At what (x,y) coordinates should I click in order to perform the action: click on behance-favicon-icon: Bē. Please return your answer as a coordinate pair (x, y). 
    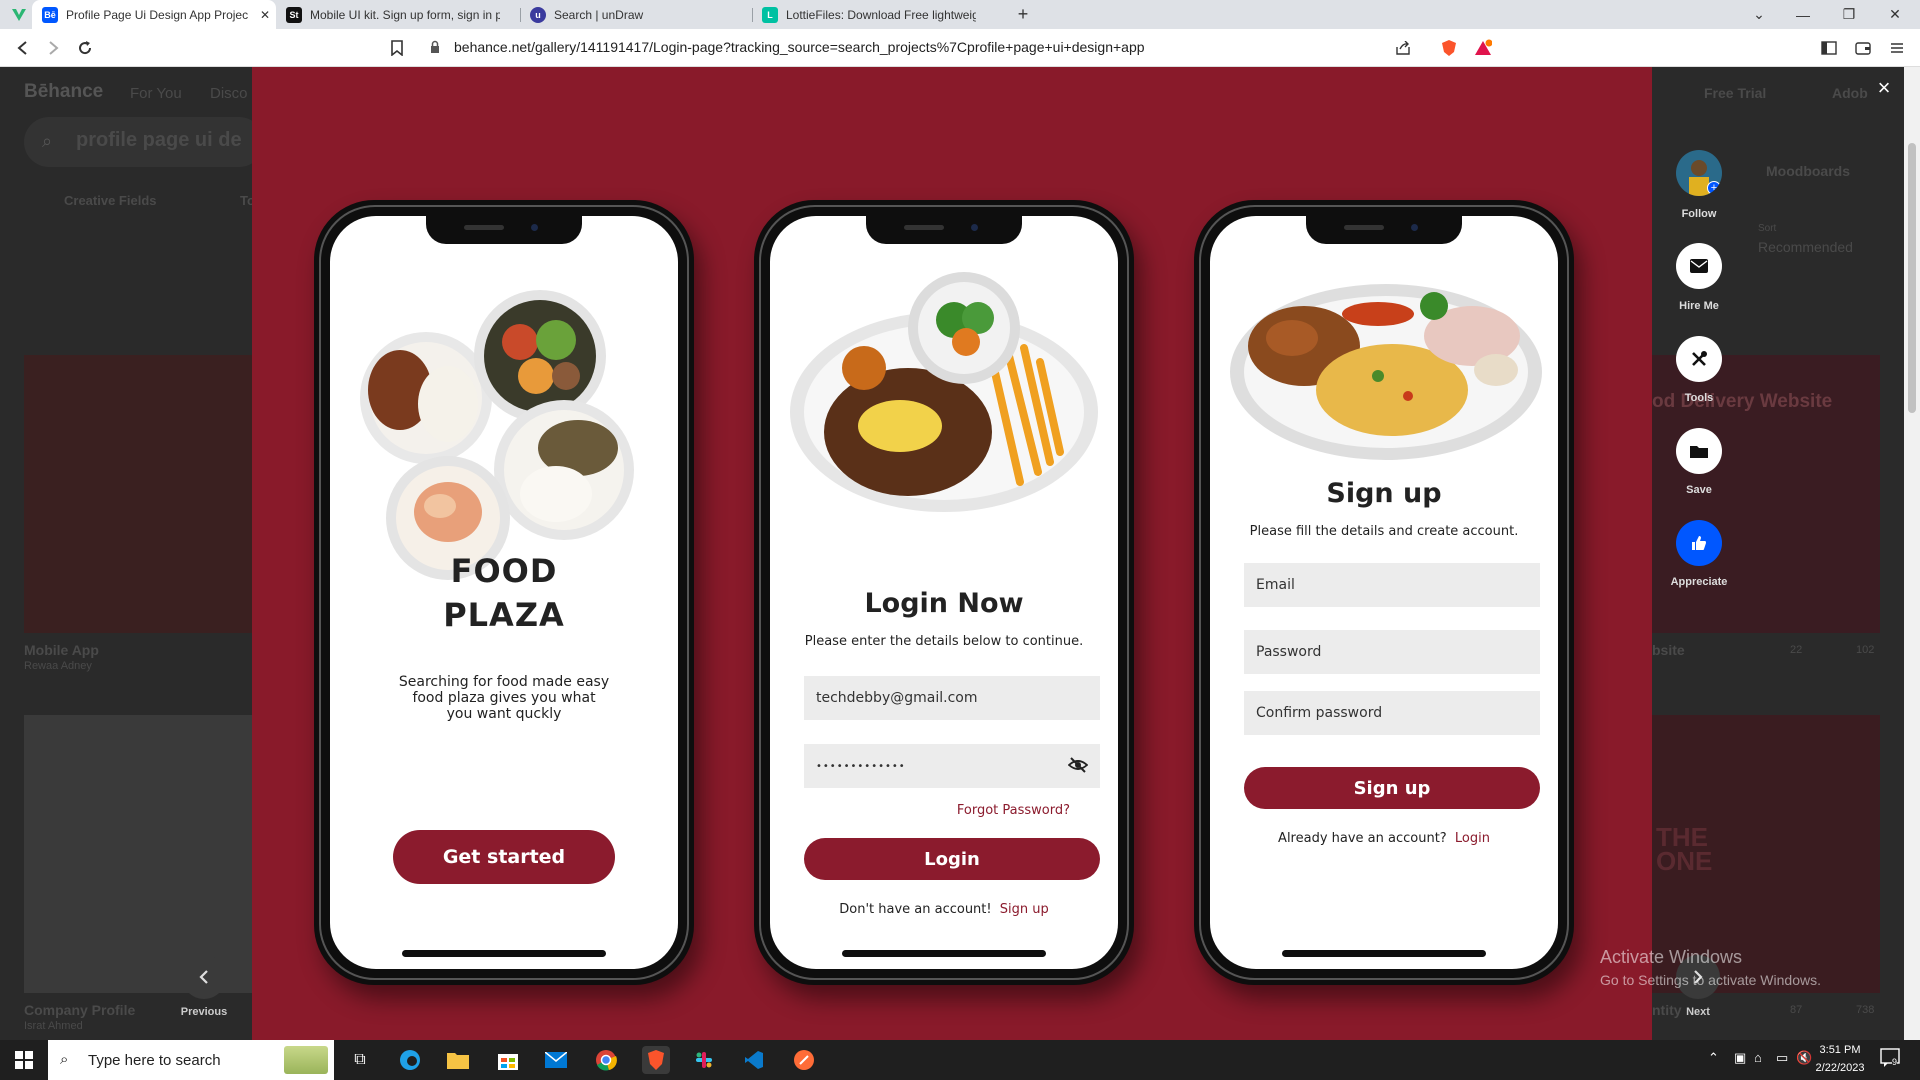
    Looking at the image, I should click on (50, 14).